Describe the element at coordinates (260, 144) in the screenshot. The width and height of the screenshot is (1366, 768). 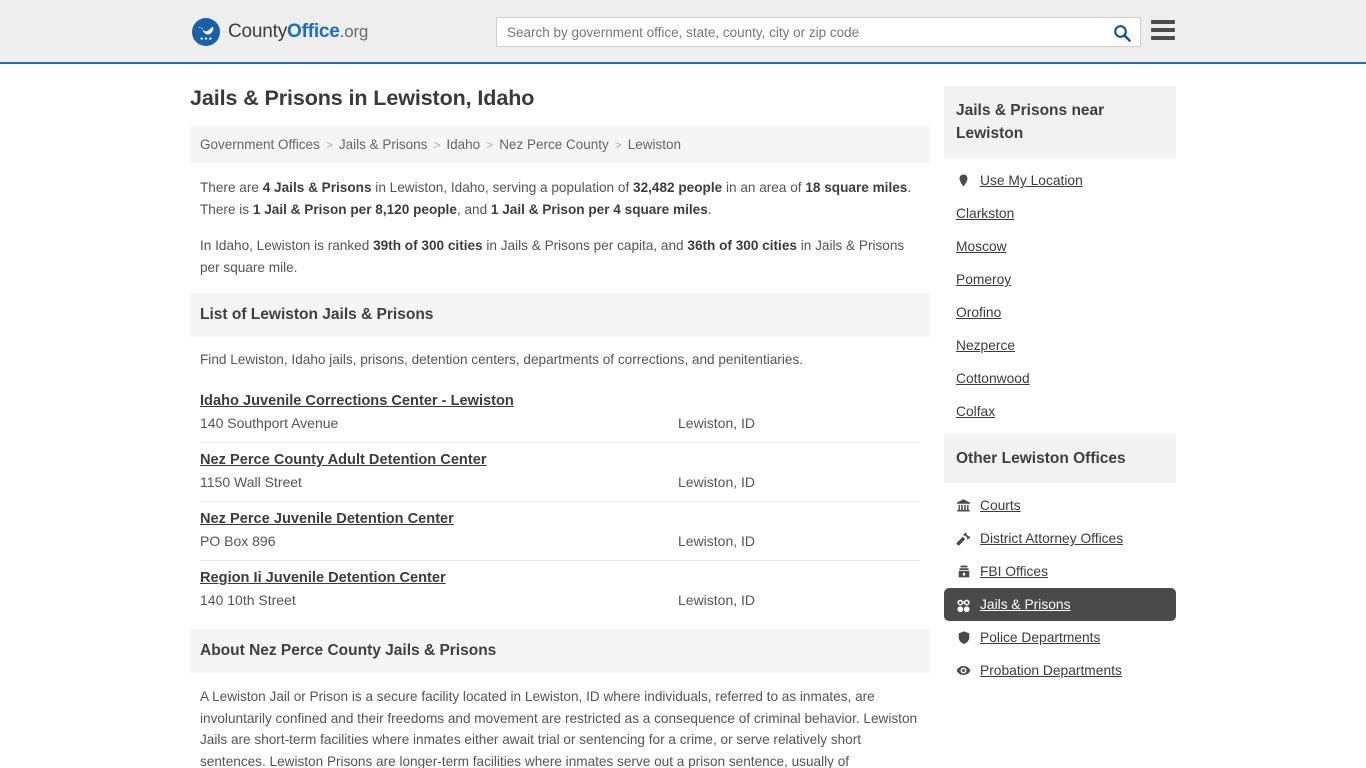
I see `breadcrumb-item-government-offices: Government Offices` at that location.